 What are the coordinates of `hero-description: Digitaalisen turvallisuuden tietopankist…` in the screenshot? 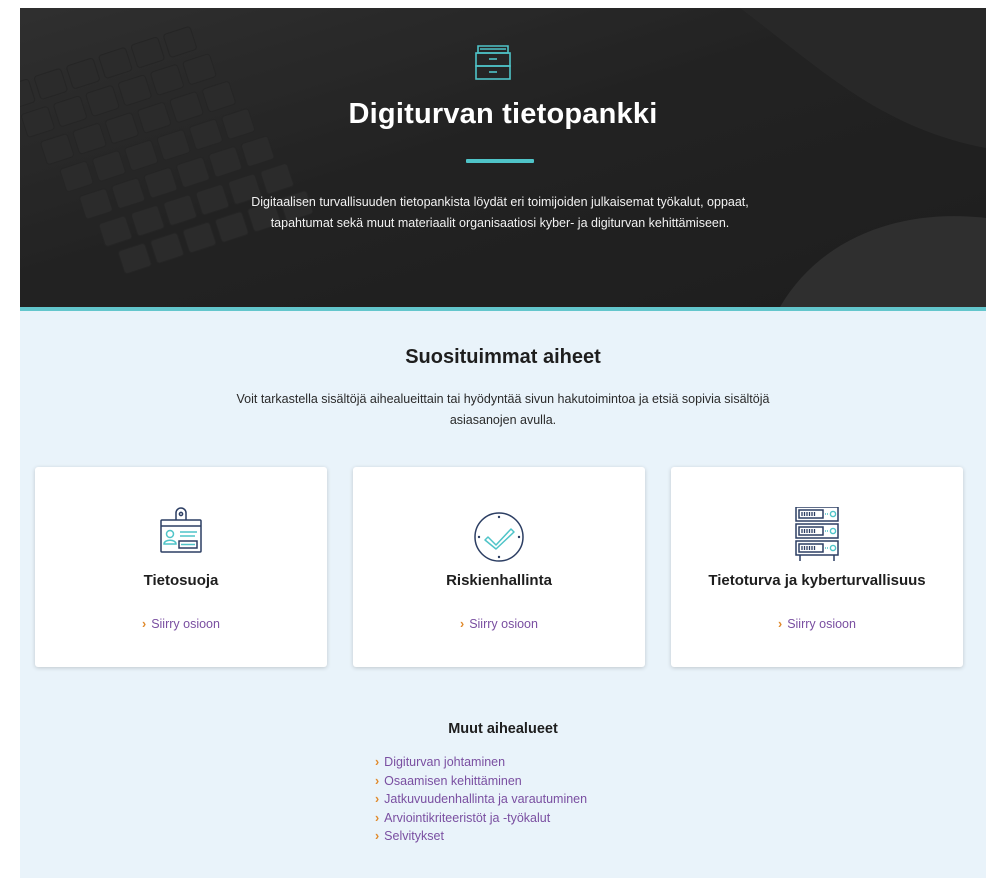 It's located at (500, 212).